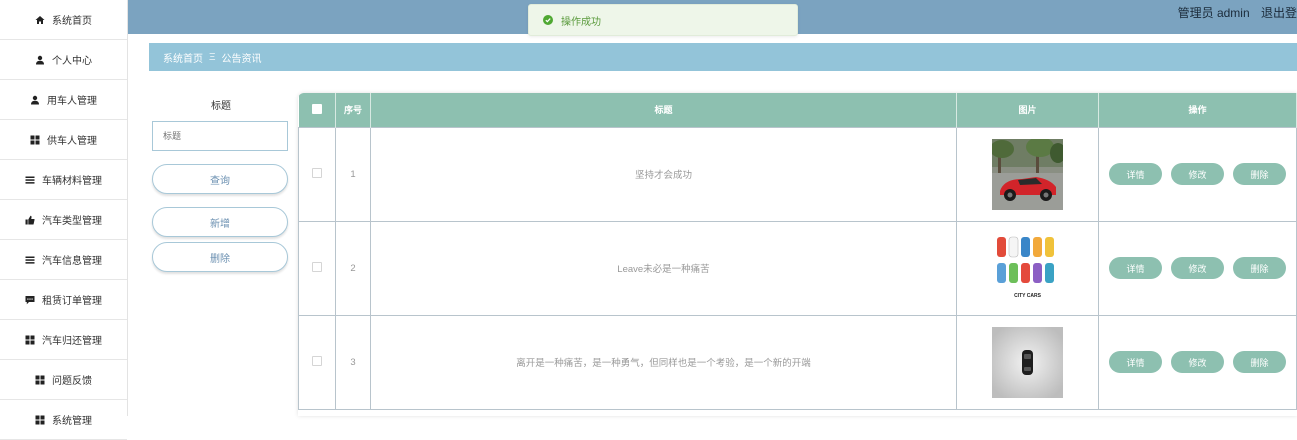  Describe the element at coordinates (663, 268) in the screenshot. I see `row-title: Leave未必是一种痛苦` at that location.